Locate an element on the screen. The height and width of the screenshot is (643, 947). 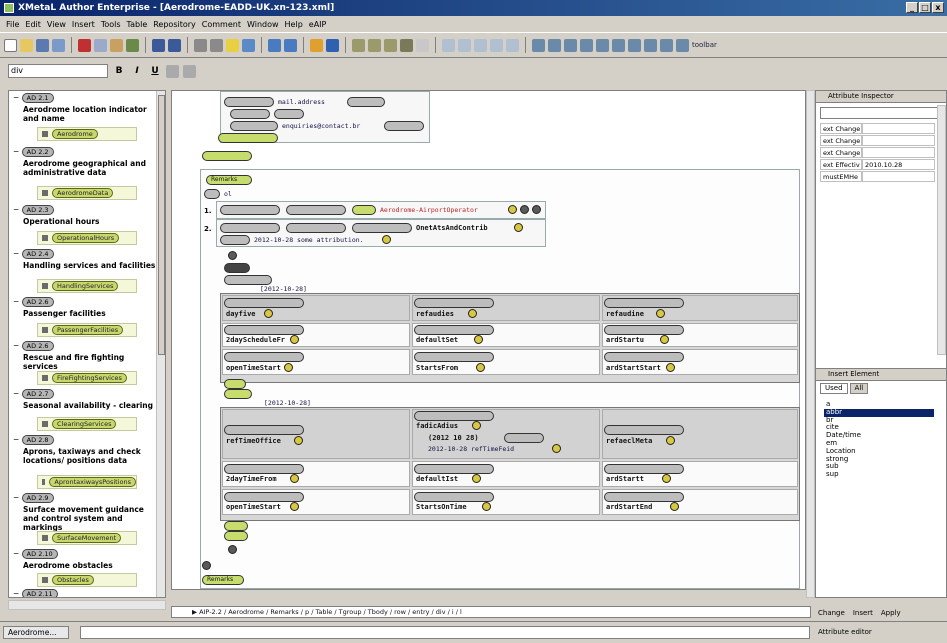
copy-icon is located at coordinates (100, 45).